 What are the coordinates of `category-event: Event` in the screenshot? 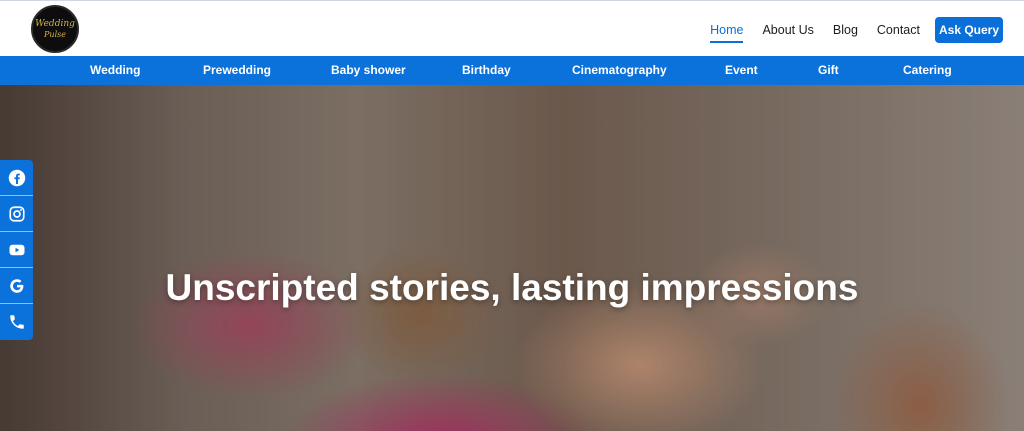 It's located at (741, 70).